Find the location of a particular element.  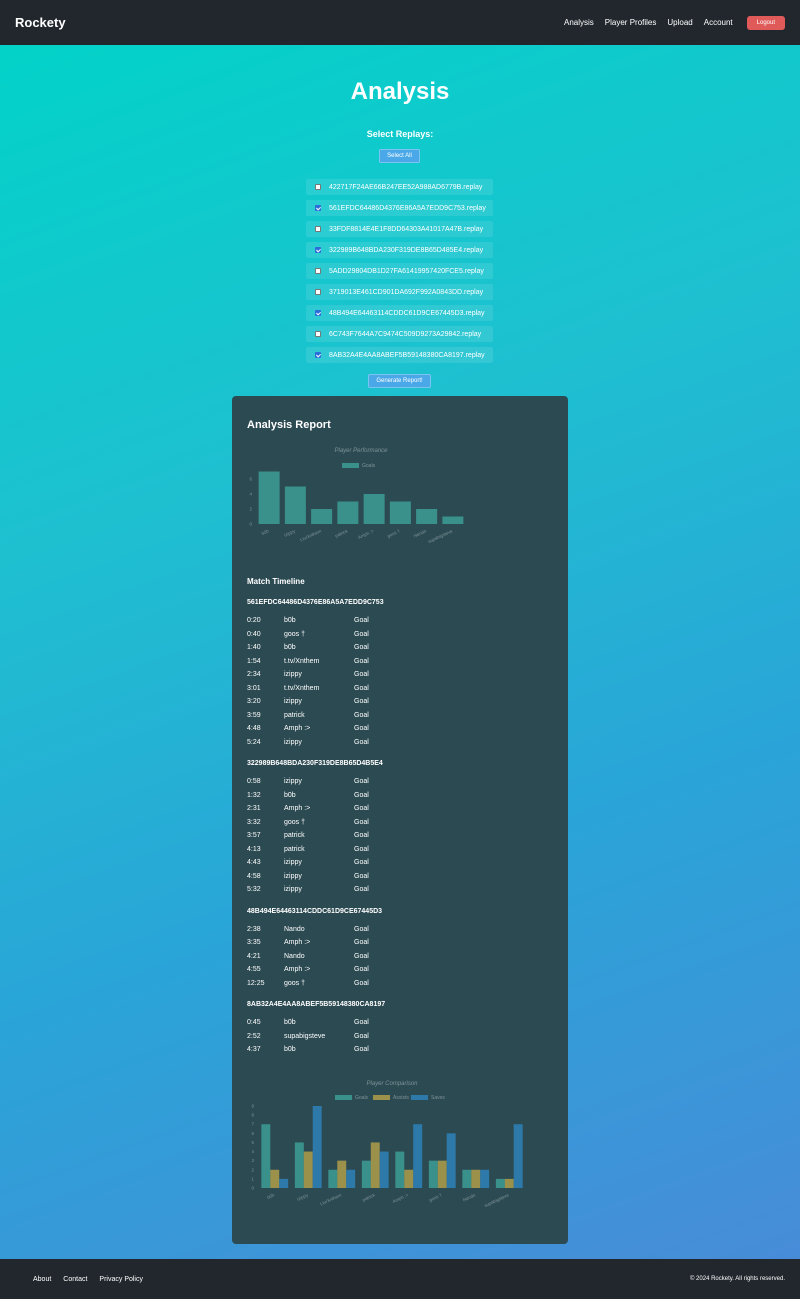

match-id: 8AB32A4E4AA8ABEF5B59148380CA8197 is located at coordinates (316, 1004).